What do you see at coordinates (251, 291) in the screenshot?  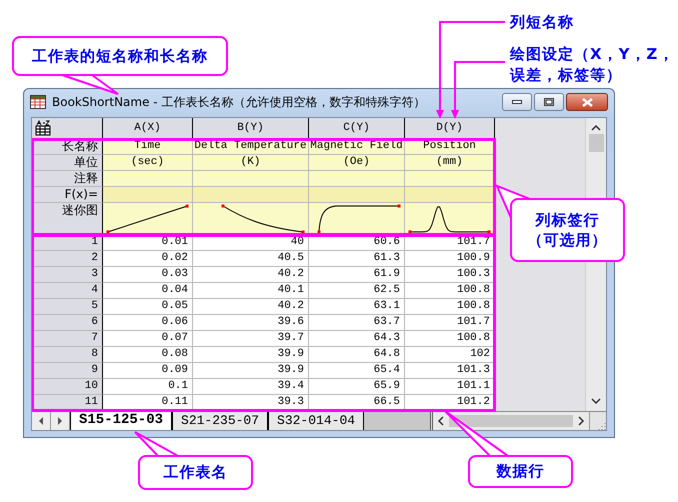 I see `table-cell: 40.1` at bounding box center [251, 291].